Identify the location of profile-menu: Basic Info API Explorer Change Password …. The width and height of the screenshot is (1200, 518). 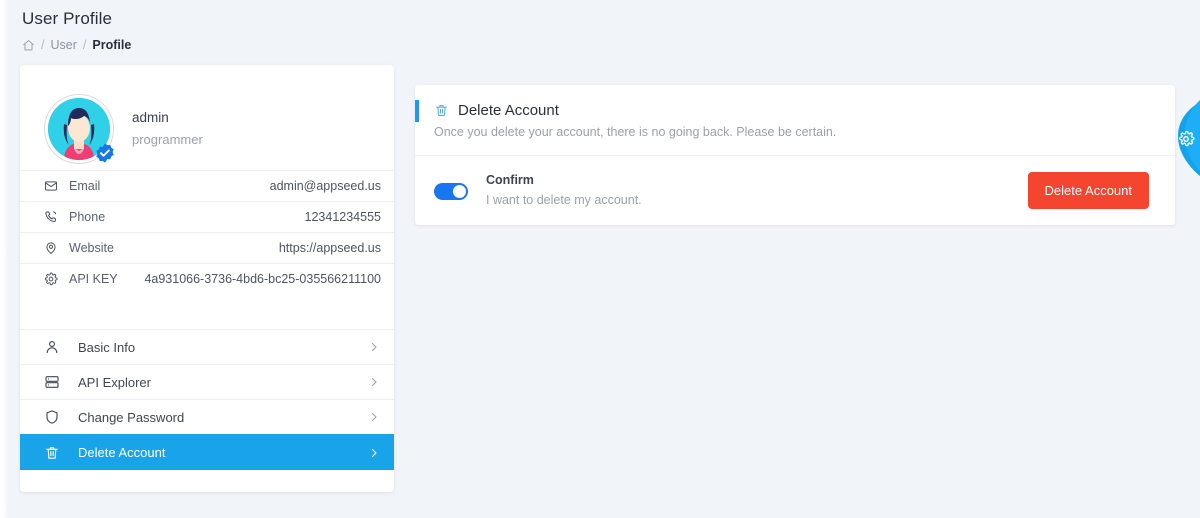
(207, 399).